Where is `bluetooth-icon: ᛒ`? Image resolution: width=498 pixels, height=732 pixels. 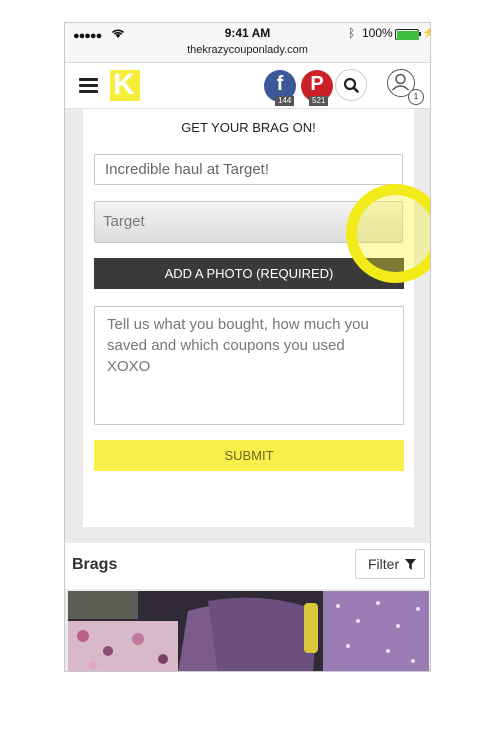
bluetooth-icon: ᛒ is located at coordinates (352, 33).